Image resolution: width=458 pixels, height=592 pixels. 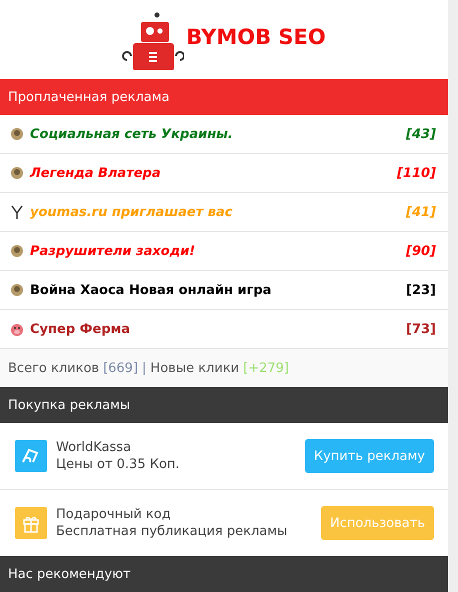 I want to click on click-count: [23], so click(x=421, y=290).